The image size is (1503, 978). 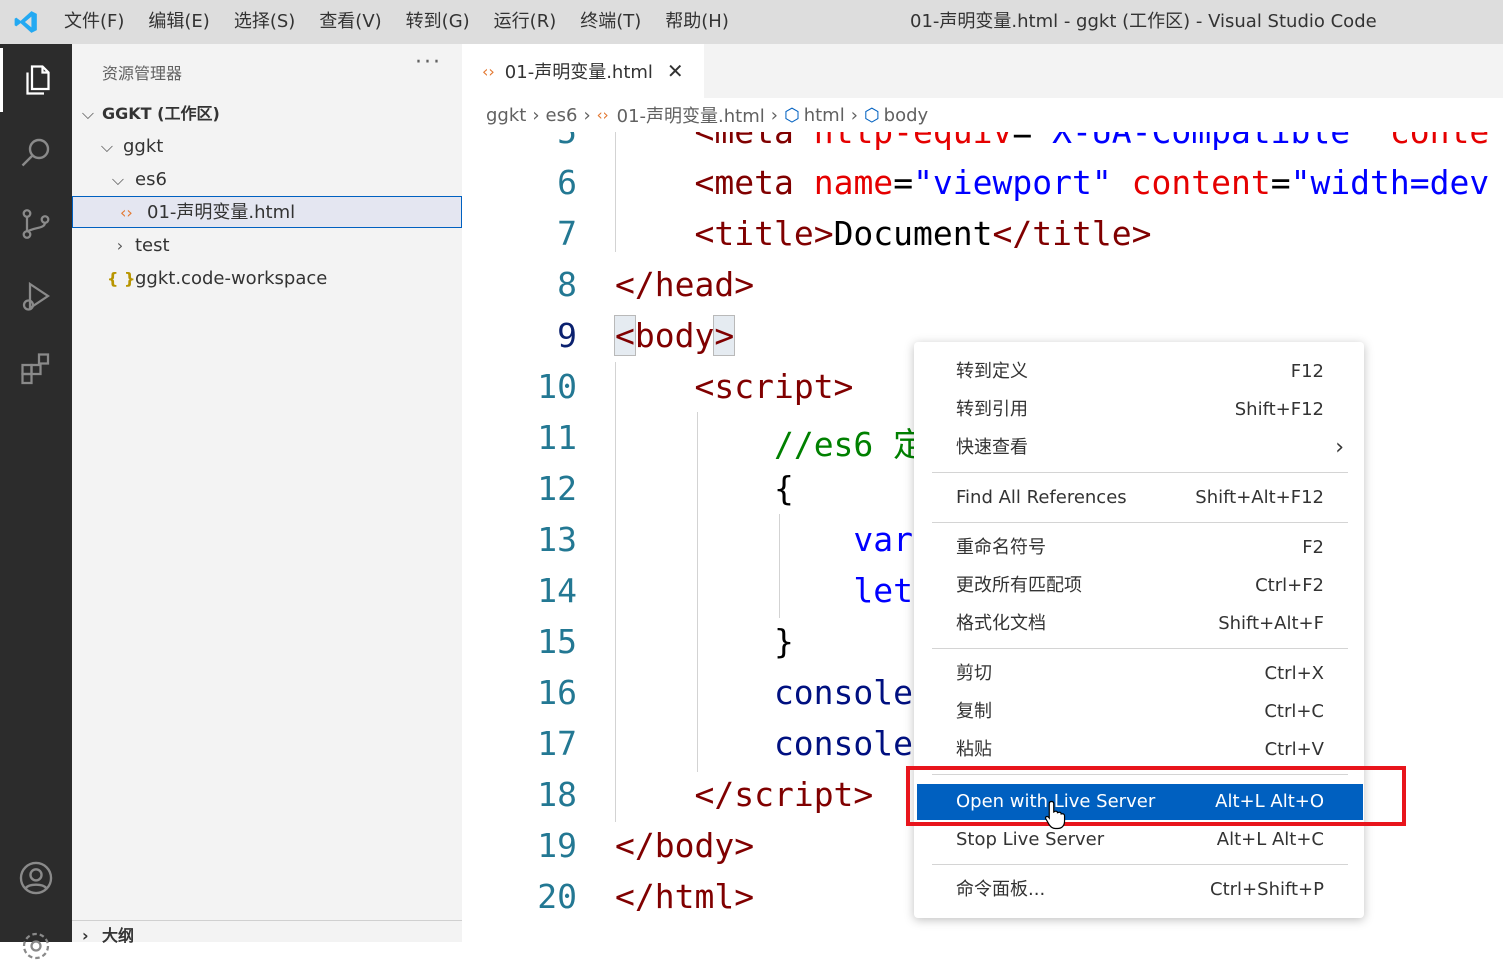 What do you see at coordinates (562, 115) in the screenshot?
I see `breadcrumb-item: es6` at bounding box center [562, 115].